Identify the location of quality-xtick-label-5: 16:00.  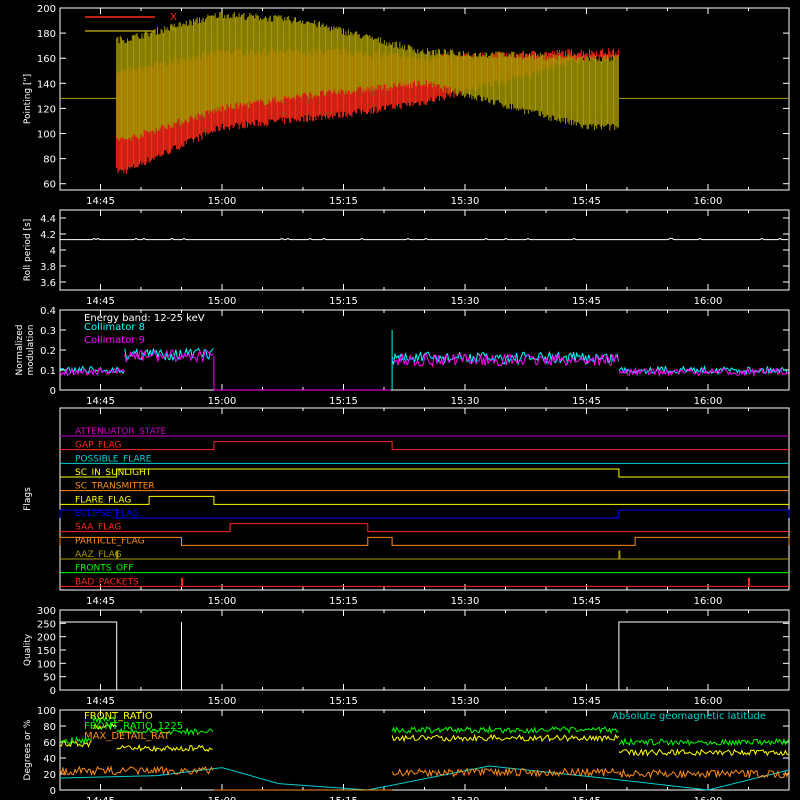
(708, 701).